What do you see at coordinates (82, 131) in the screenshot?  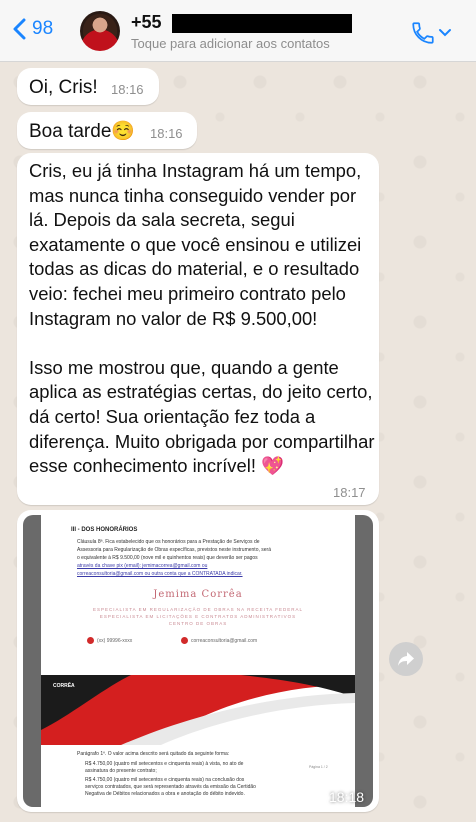 I see `message-text: Boa tarde☺️` at bounding box center [82, 131].